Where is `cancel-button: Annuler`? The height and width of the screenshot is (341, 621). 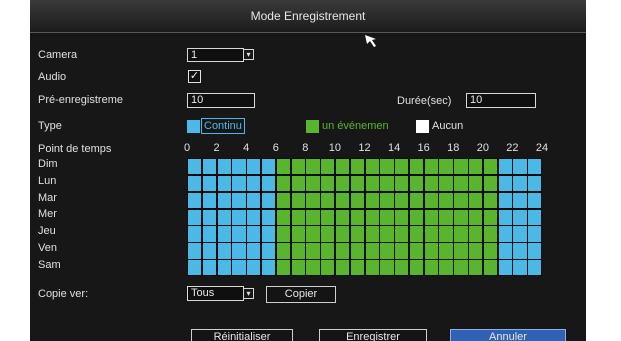 cancel-button: Annuler is located at coordinates (508, 335).